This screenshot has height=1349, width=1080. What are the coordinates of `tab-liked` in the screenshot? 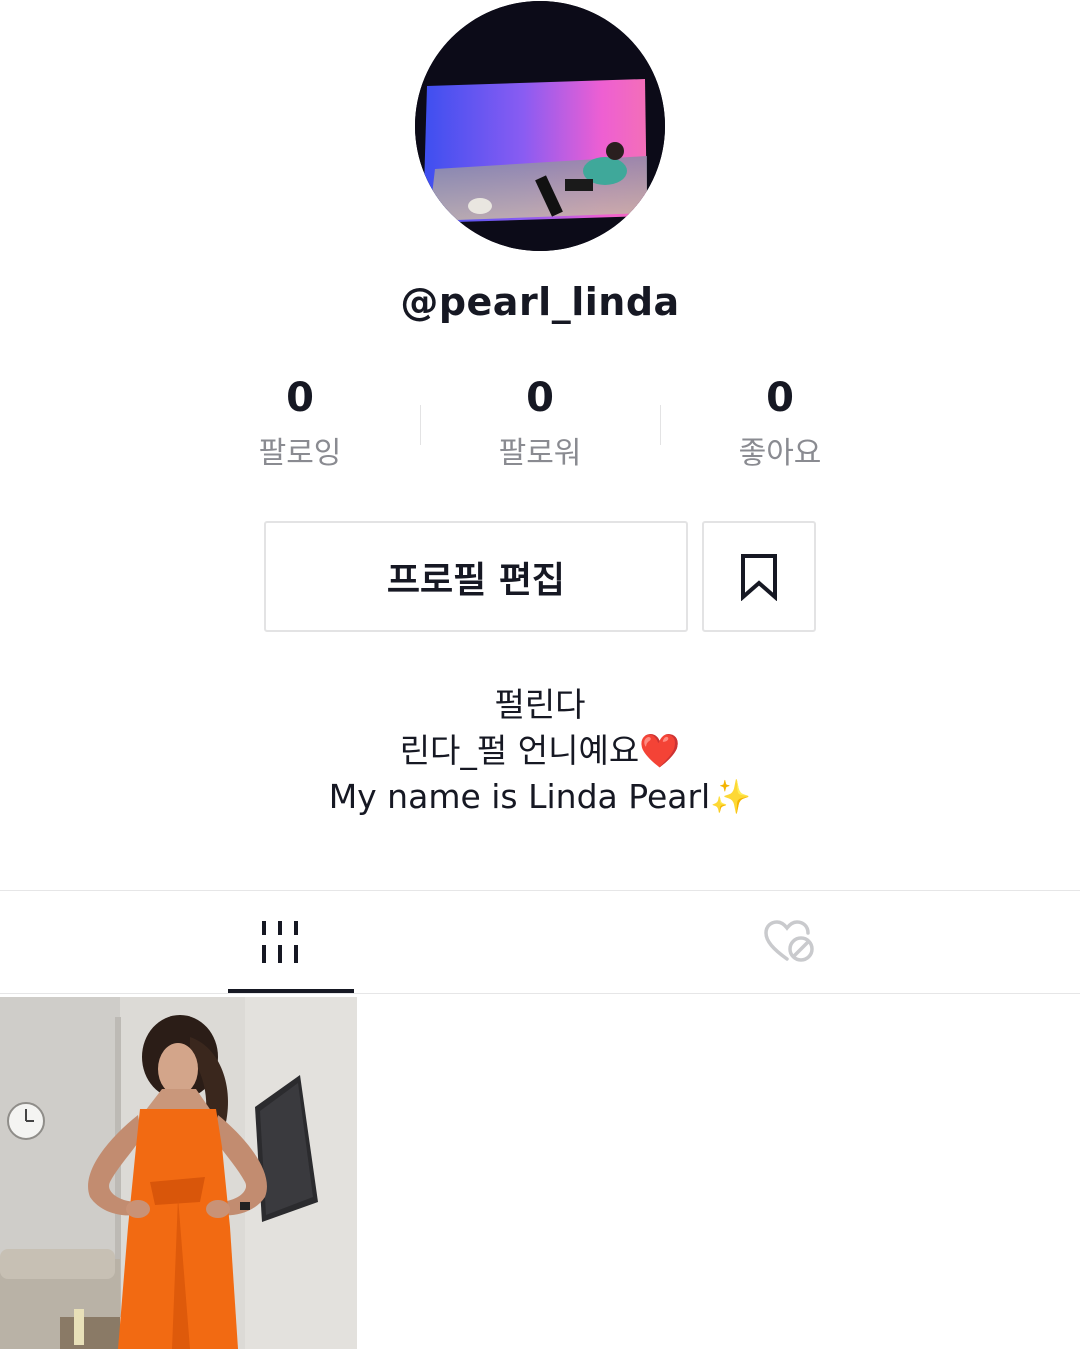 It's located at (790, 942).